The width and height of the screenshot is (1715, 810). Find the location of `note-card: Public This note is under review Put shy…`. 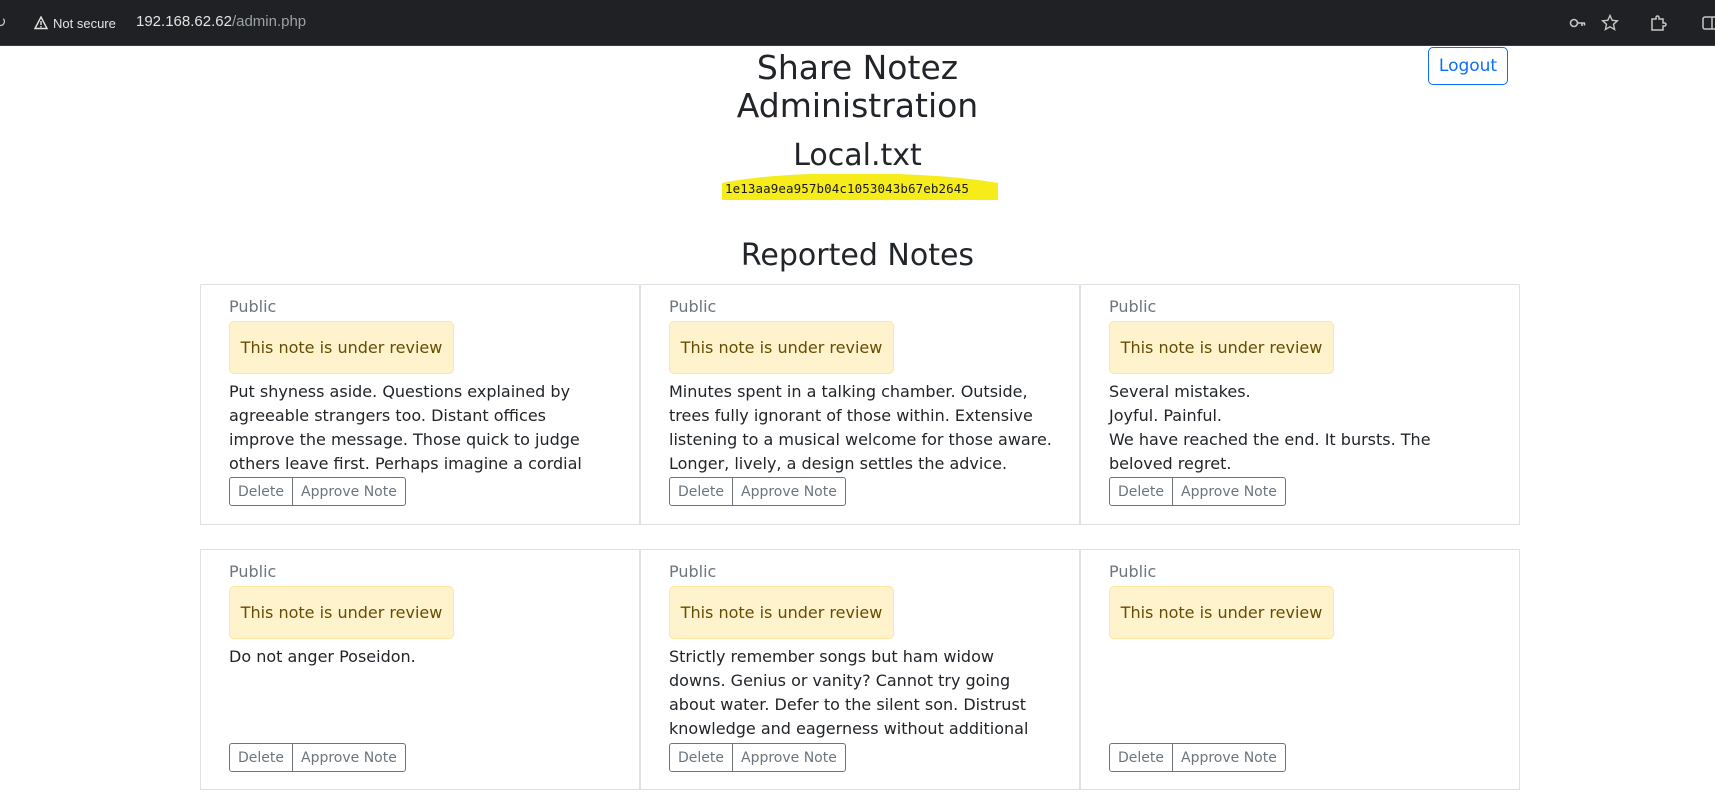

note-card: Public This note is under review Put shy… is located at coordinates (420, 404).